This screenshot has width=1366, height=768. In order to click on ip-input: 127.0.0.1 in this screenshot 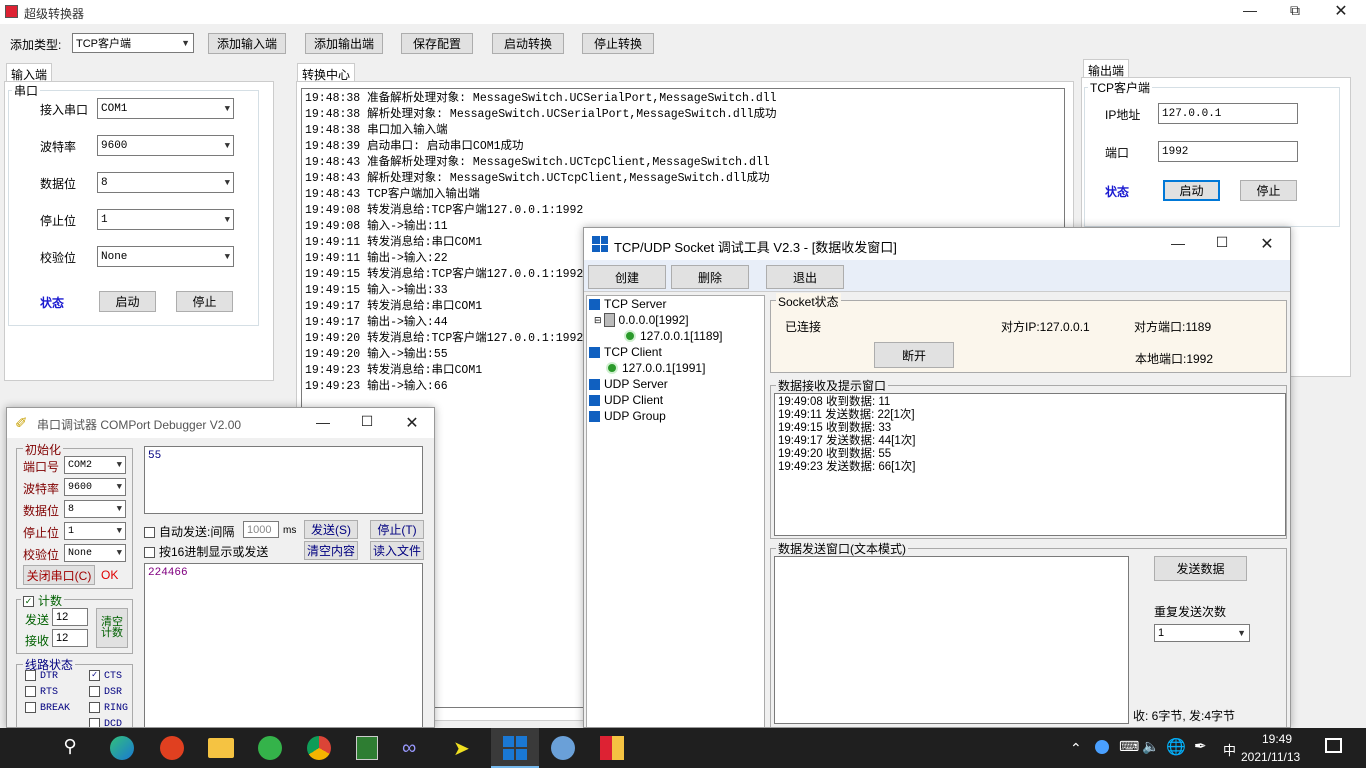, I will do `click(1228, 113)`.